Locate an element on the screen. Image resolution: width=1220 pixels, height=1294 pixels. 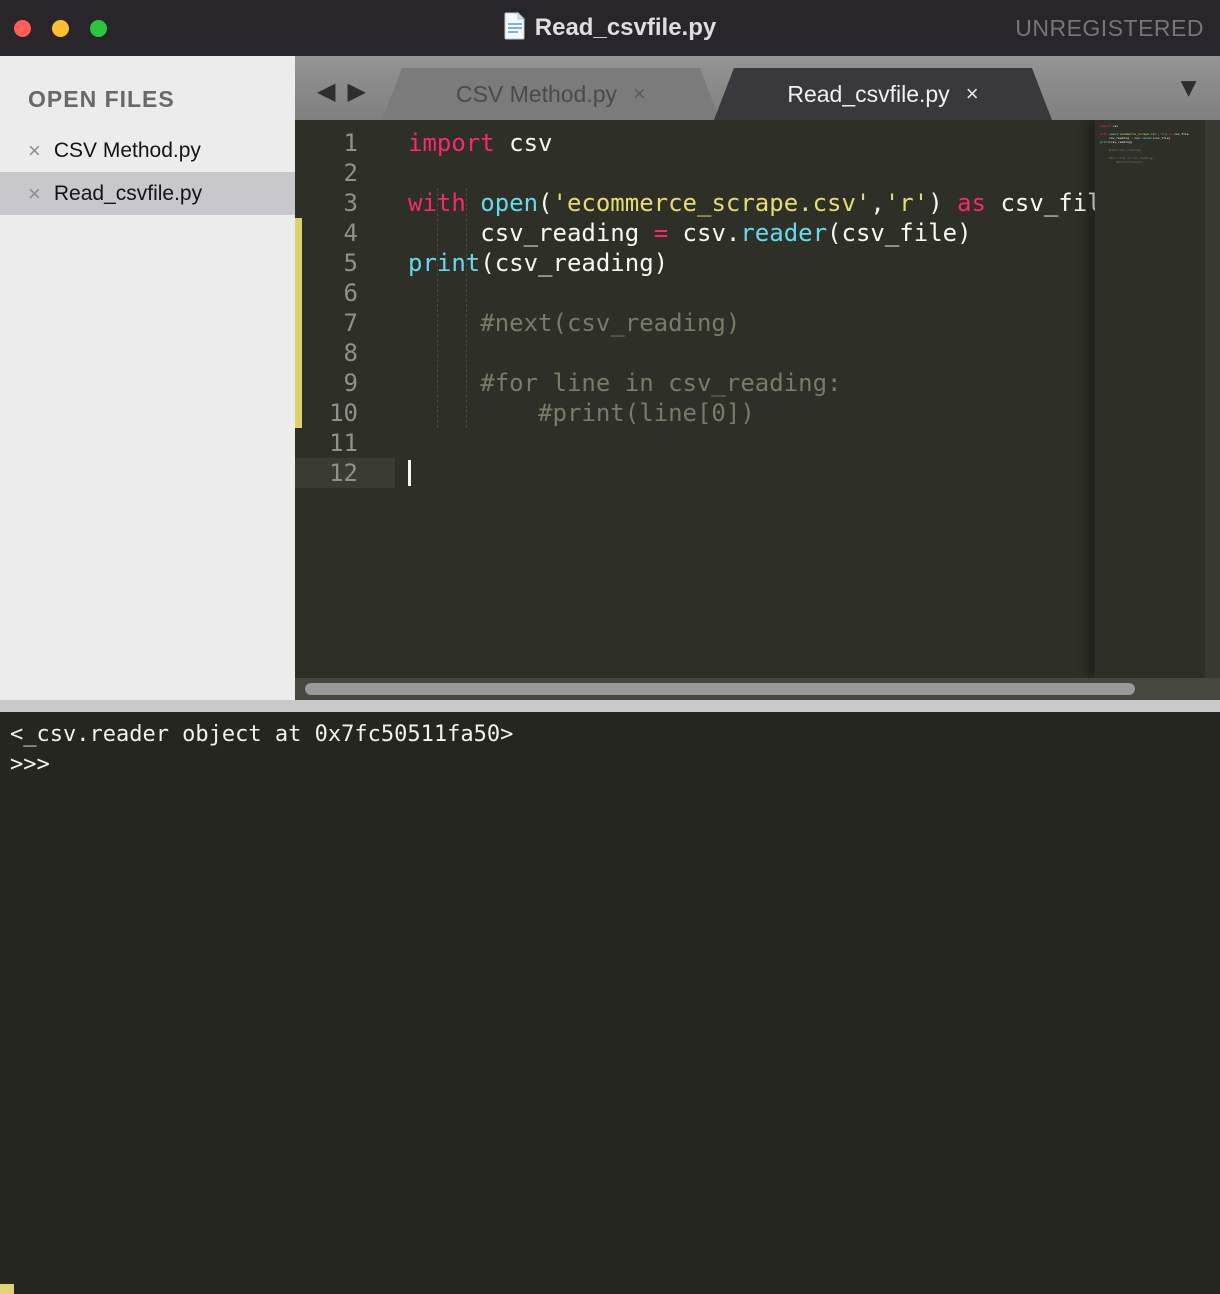
vertical-scrollbar-track is located at coordinates (1212, 399).